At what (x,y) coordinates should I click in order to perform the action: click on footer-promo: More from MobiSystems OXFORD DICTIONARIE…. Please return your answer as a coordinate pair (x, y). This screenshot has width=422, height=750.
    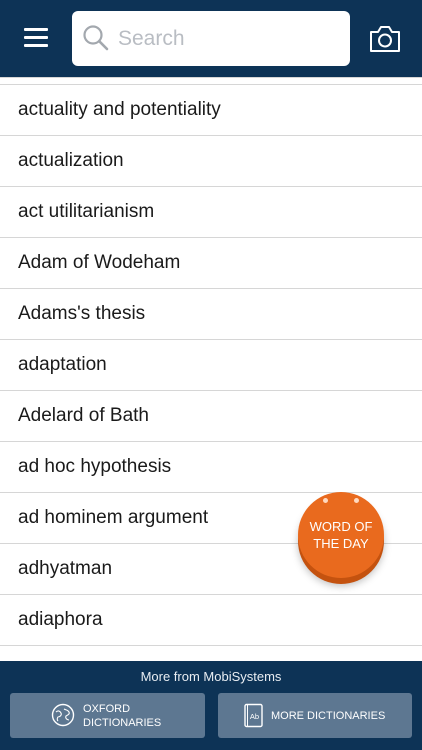
    Looking at the image, I should click on (211, 705).